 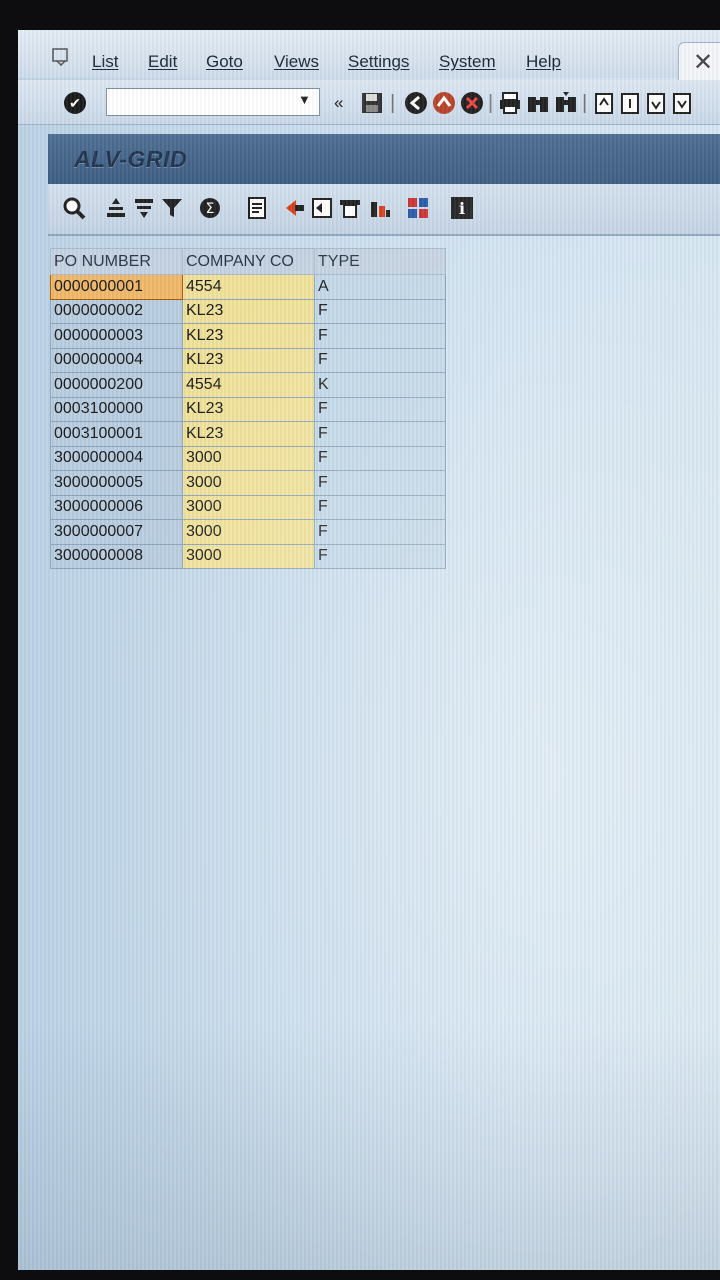 I want to click on po-number-cell: 3000000005, so click(x=116, y=483).